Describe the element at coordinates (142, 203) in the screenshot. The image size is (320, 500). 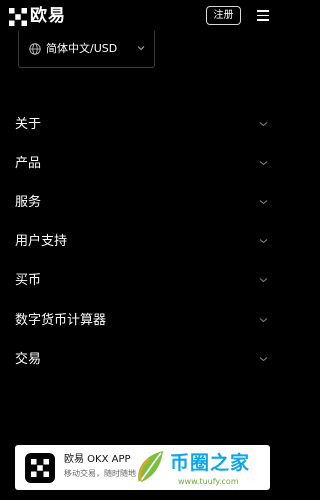
I see `menu-item-services: 服务` at that location.